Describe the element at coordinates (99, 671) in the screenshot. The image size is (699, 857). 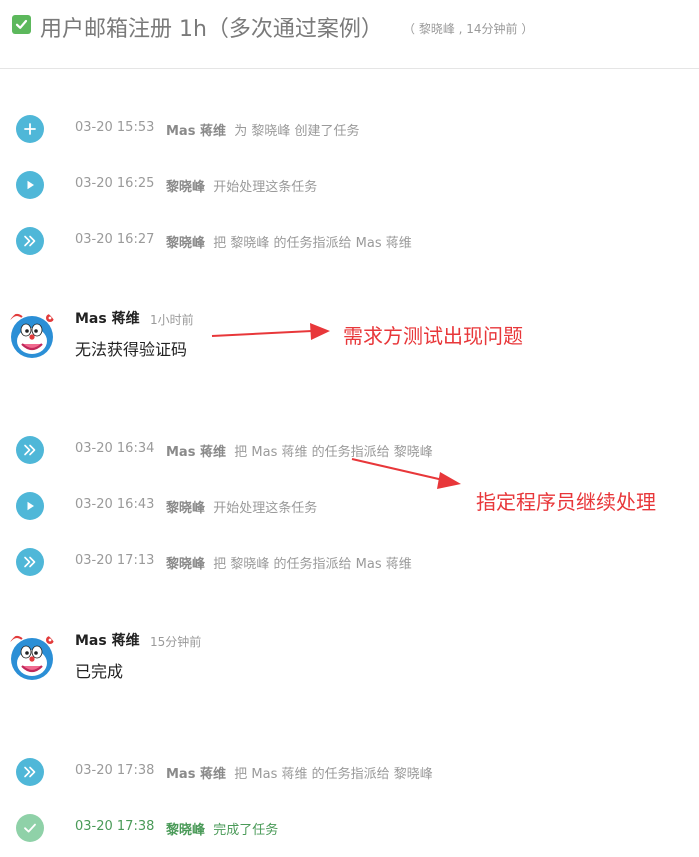
I see `comment-body: 已完成` at that location.